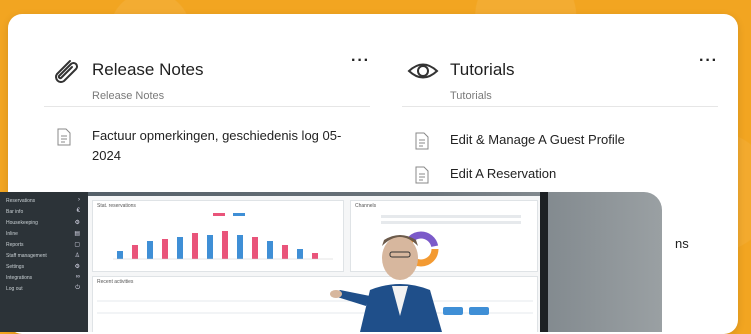 Image resolution: width=751 pixels, height=334 pixels. I want to click on bar-chart-thumbnail, so click(223, 236).